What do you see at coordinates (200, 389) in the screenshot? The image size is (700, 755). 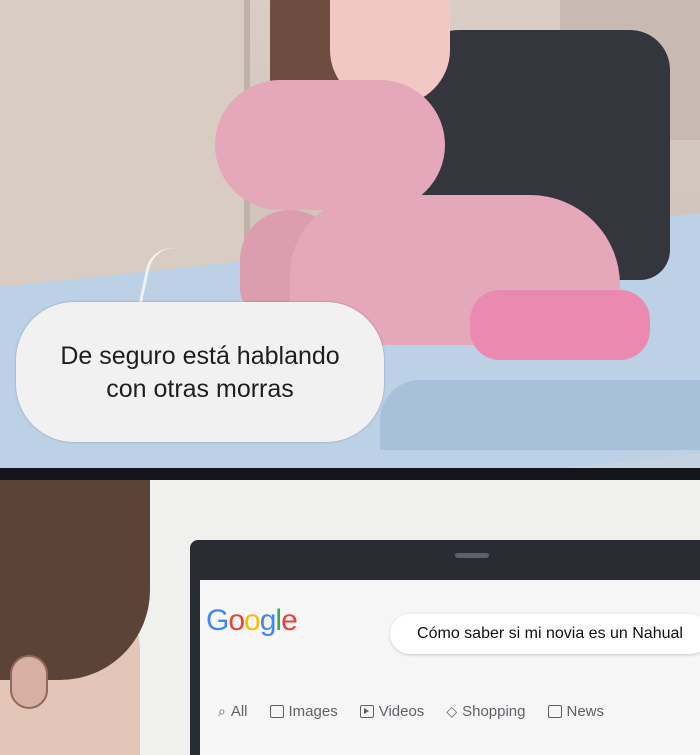 I see `speech-line-2: con otras morras` at bounding box center [200, 389].